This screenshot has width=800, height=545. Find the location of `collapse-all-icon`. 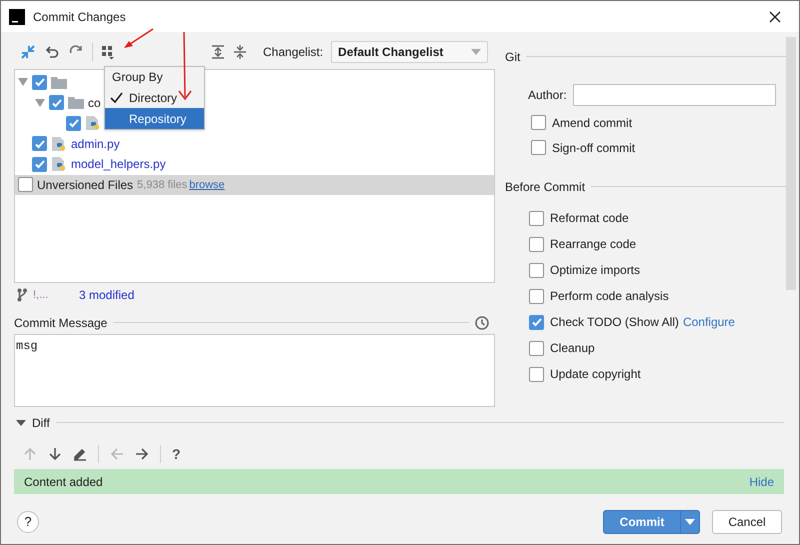

collapse-all-icon is located at coordinates (240, 52).